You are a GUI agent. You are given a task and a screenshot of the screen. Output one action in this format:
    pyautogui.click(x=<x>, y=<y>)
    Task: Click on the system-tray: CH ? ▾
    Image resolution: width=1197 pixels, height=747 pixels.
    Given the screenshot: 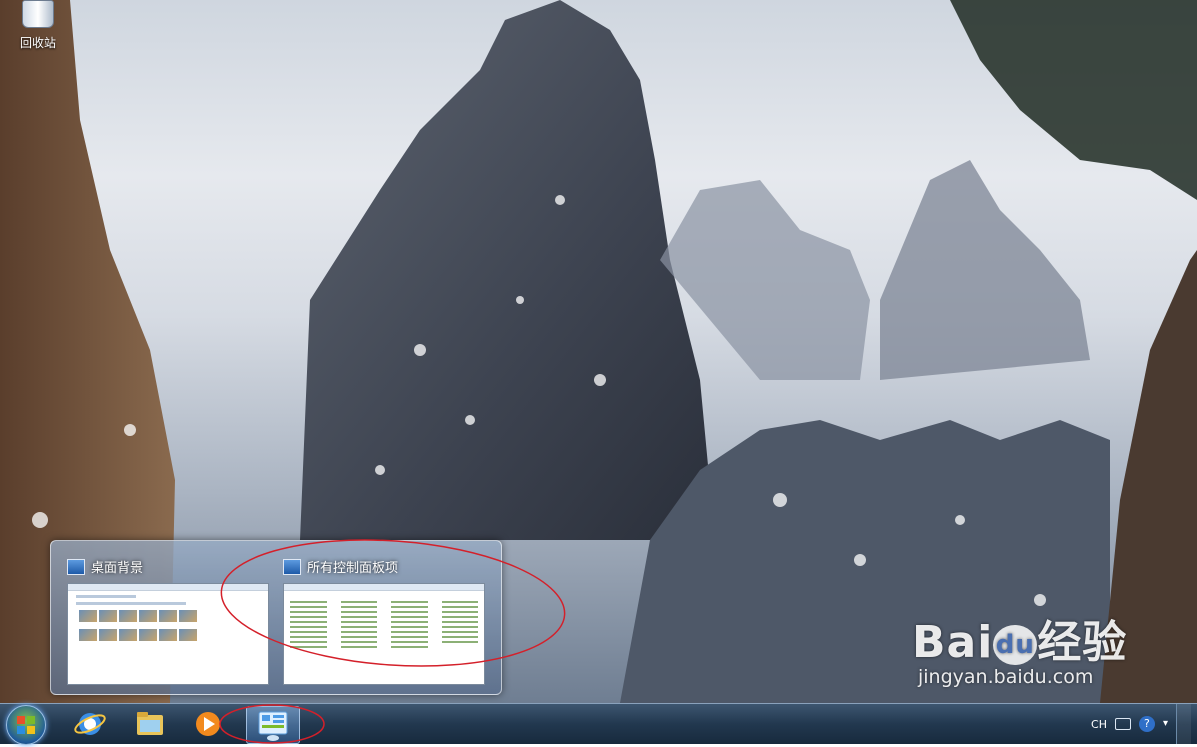 What is the action you would take?
    pyautogui.click(x=1144, y=724)
    